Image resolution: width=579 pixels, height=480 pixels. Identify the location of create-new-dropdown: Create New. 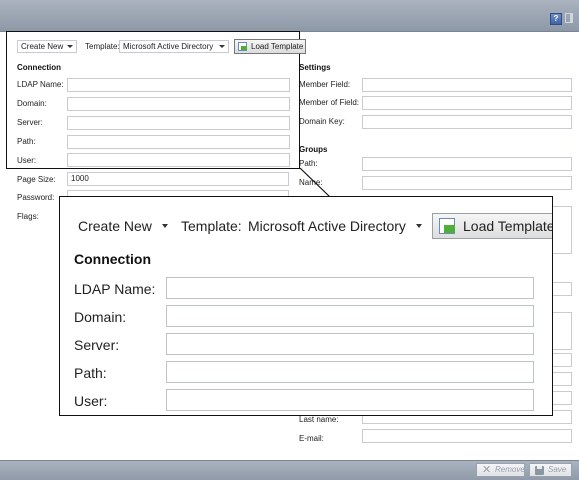
(47, 46).